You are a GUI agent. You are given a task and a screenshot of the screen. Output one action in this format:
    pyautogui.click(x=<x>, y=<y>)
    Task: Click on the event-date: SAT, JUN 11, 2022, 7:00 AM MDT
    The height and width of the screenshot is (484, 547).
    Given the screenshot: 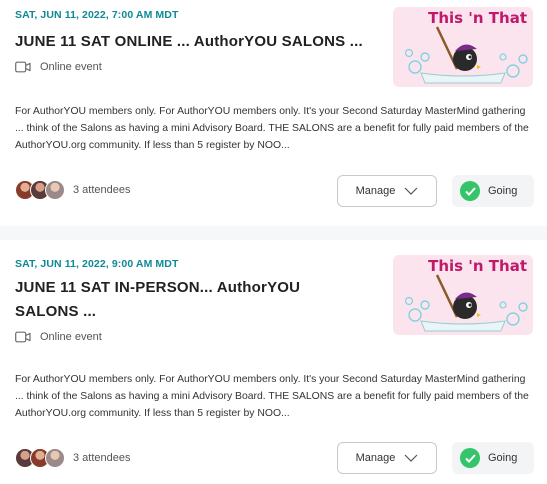 What is the action you would take?
    pyautogui.click(x=97, y=15)
    